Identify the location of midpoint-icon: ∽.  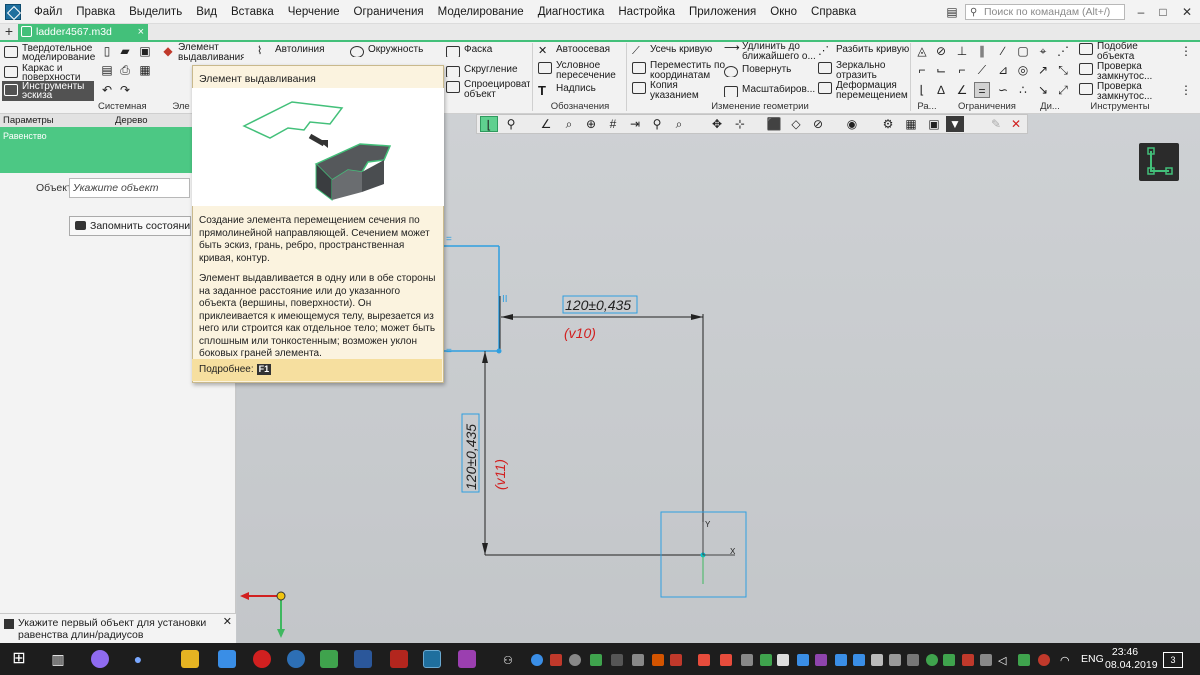
(1003, 90).